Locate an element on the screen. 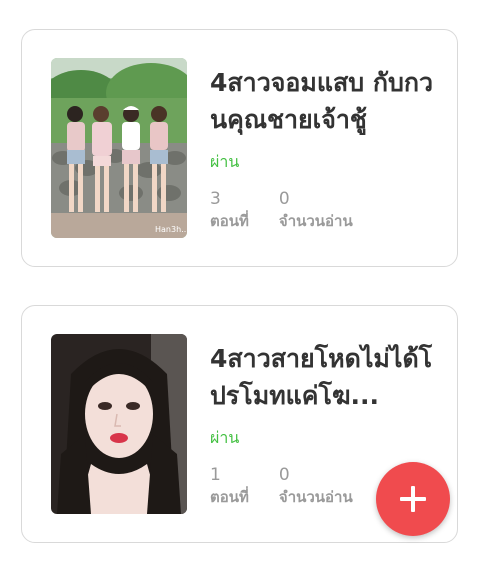  story-title: 4สาวจอมแสบ กับกวนคุณชายเจ้าชู้ is located at coordinates (323, 101).